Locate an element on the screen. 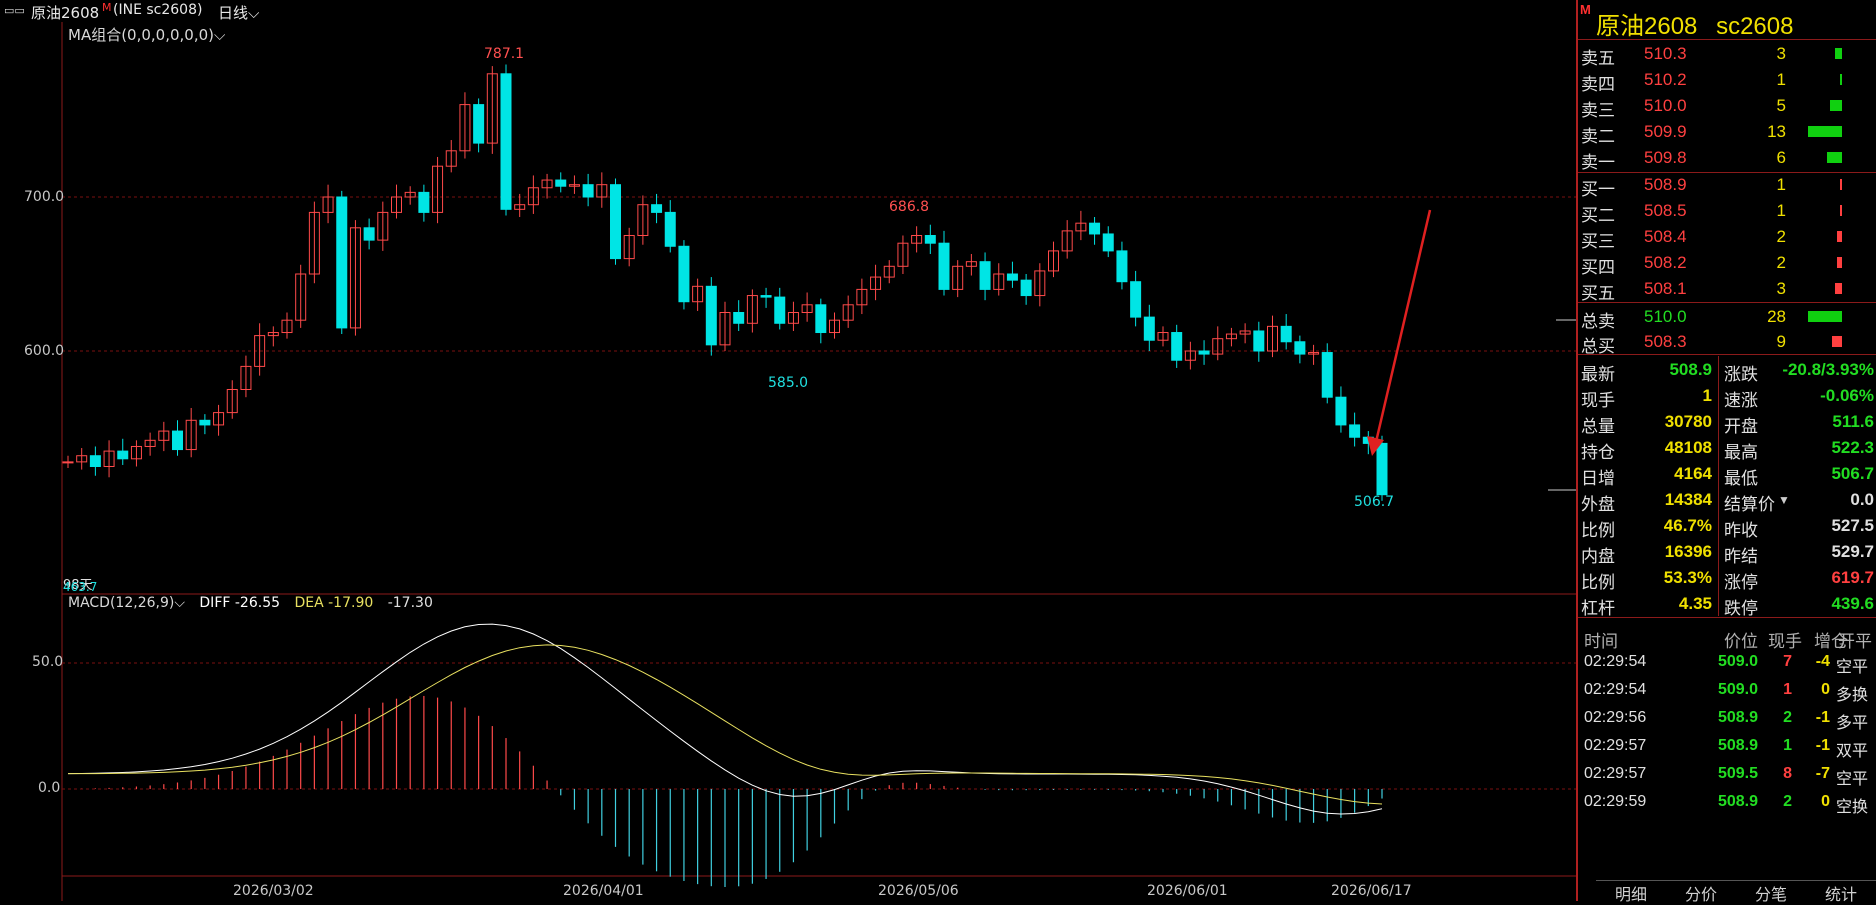 The height and width of the screenshot is (905, 1876). bid-price: 508.9 is located at coordinates (1665, 184).